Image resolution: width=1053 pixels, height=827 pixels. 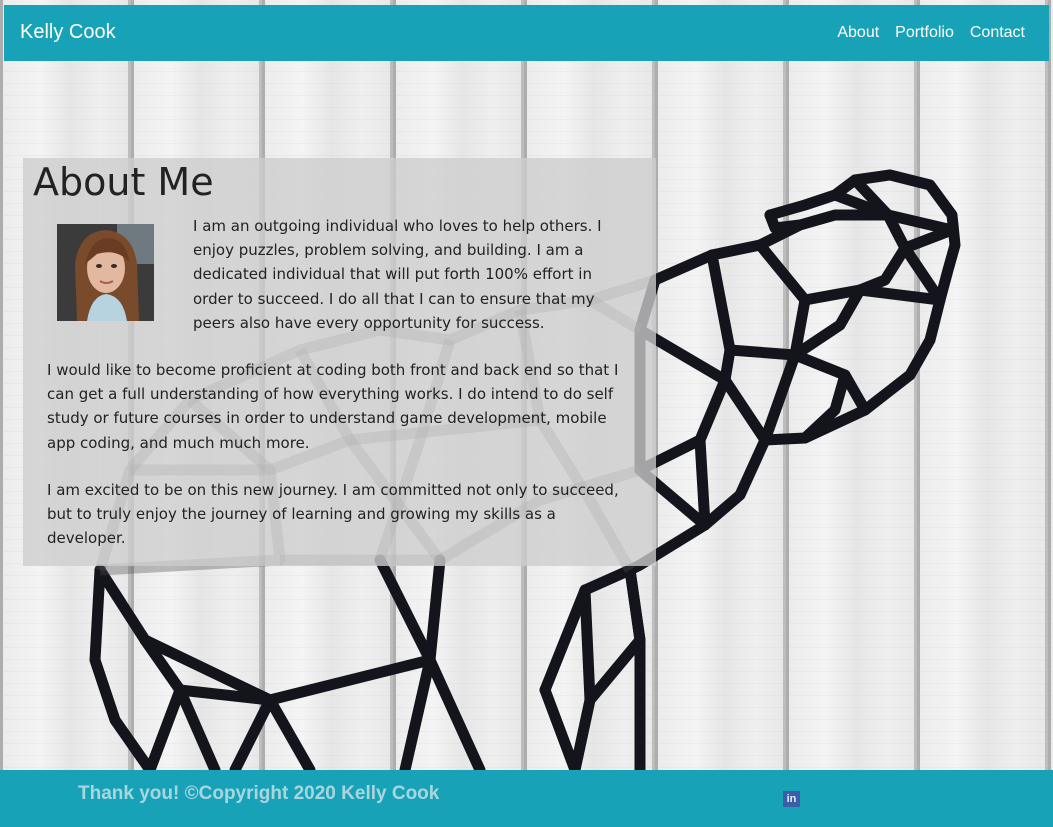 I want to click on copyright-text: Thank you! ©Copyright 2020 Kelly Cook, so click(x=259, y=793).